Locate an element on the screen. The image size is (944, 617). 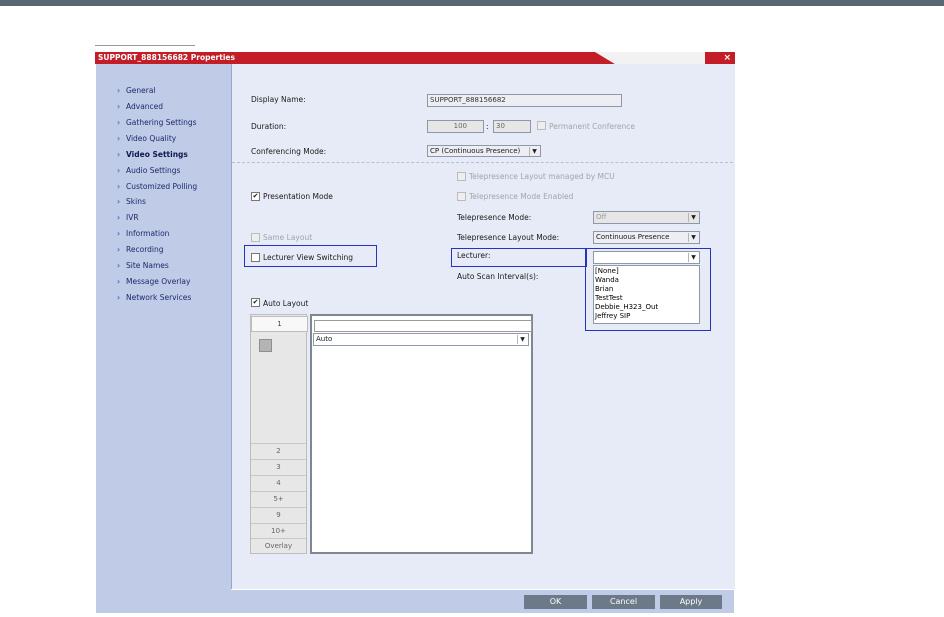
lecturer-label: Lecturer: is located at coordinates (474, 255).